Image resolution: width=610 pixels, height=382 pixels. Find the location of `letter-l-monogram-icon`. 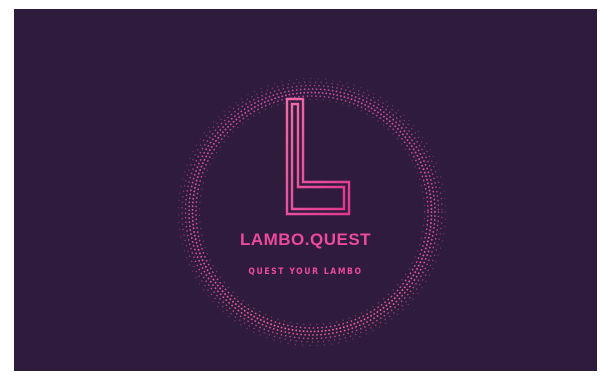

letter-l-monogram-icon is located at coordinates (318, 156).